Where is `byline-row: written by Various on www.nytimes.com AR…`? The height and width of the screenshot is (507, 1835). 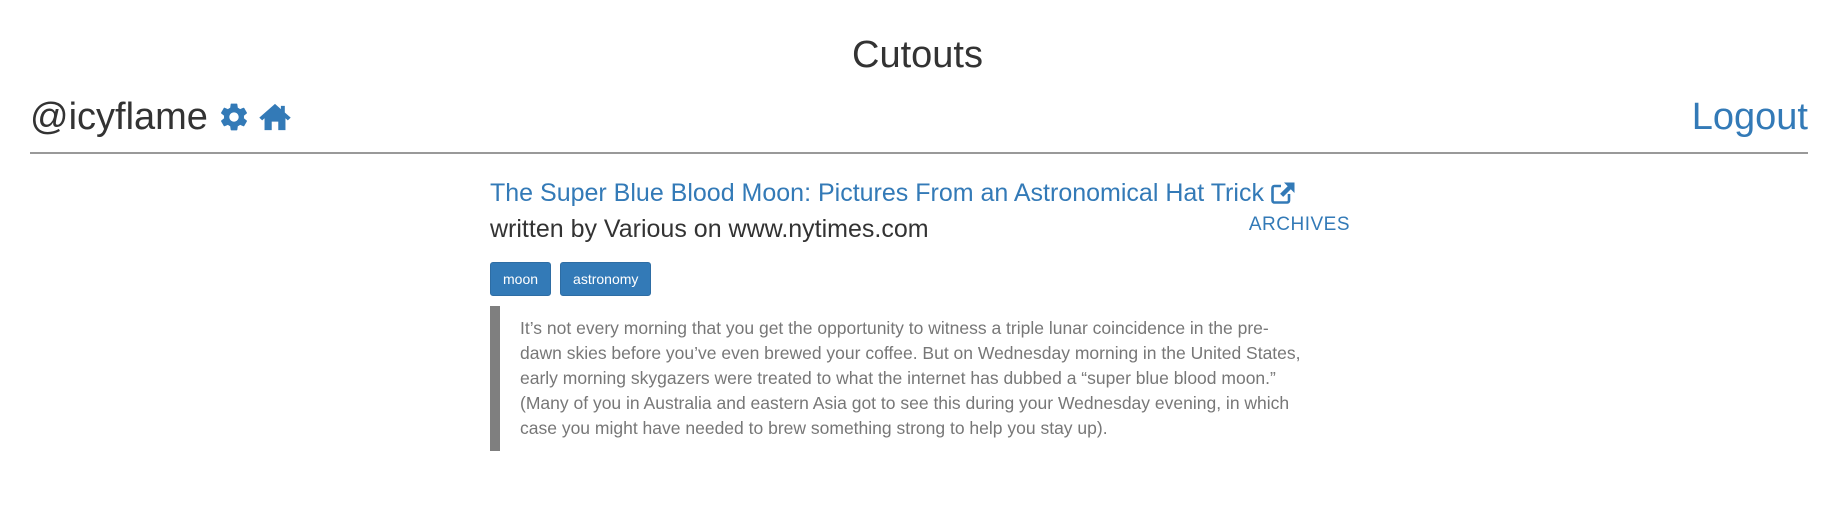 byline-row: written by Various on www.nytimes.com AR… is located at coordinates (920, 229).